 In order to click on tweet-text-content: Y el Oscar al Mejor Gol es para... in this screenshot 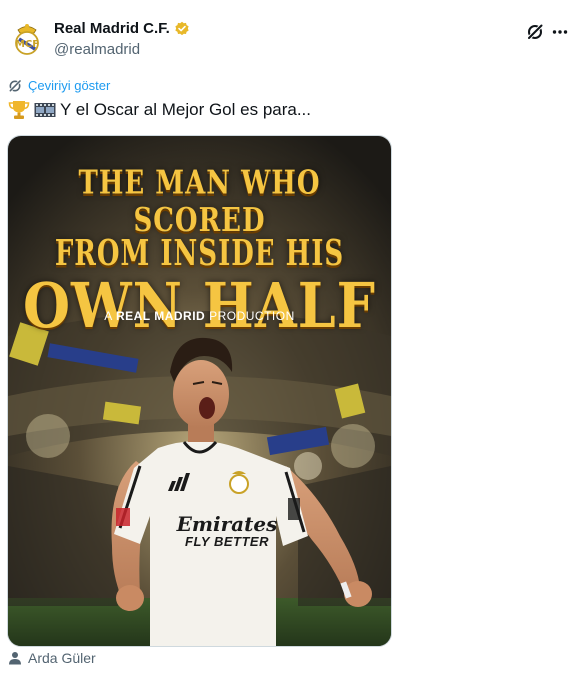, I will do `click(186, 109)`.